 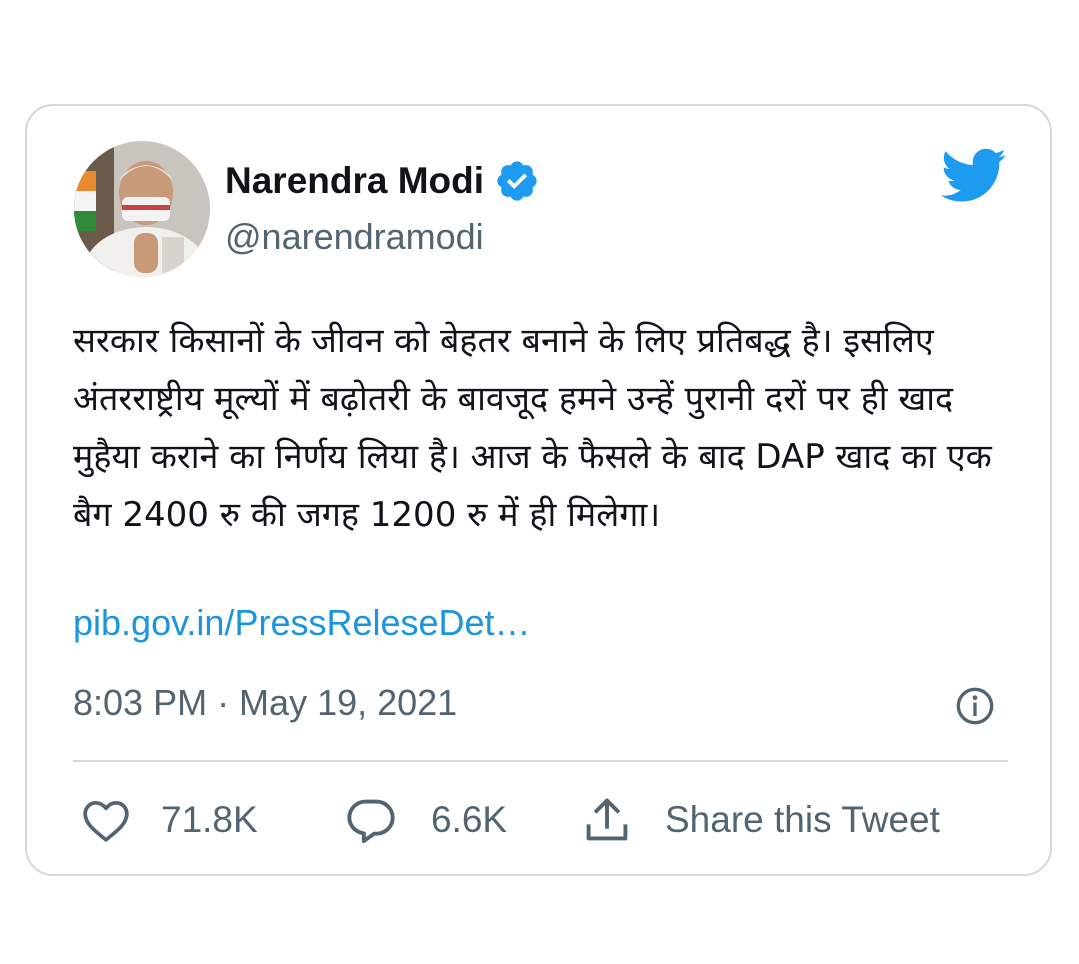 What do you see at coordinates (975, 706) in the screenshot?
I see `info-icon` at bounding box center [975, 706].